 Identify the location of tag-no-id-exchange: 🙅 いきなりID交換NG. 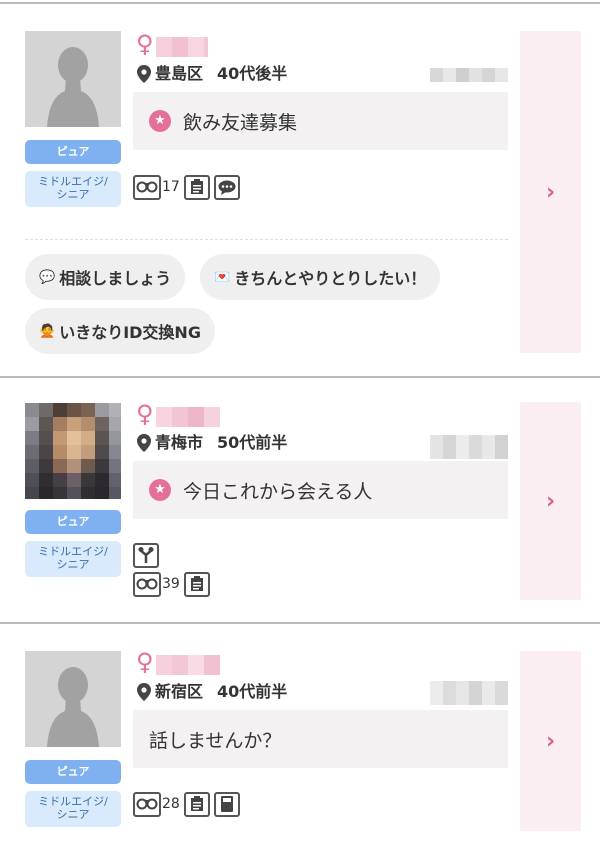
(120, 331).